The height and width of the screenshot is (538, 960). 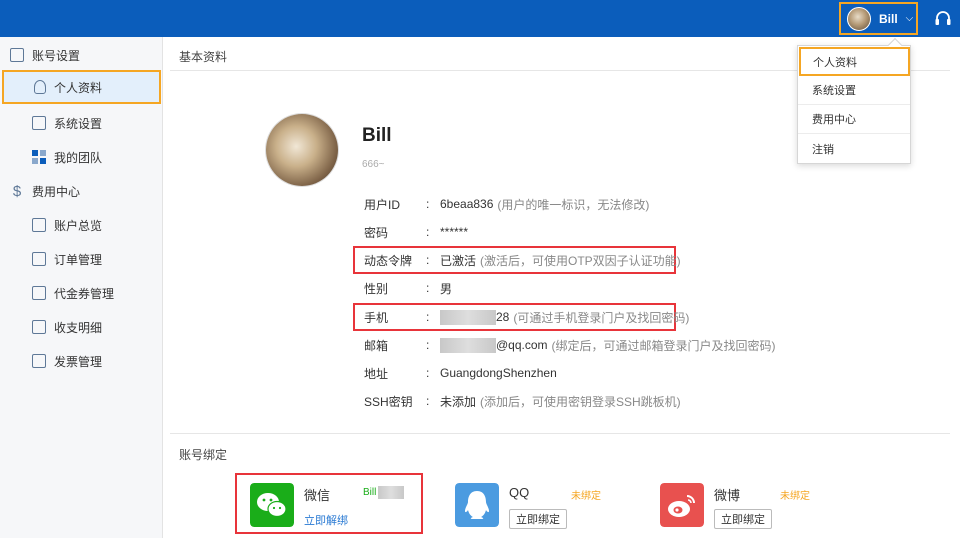 I want to click on field-otp: 动态令牌 : 已激活 (激活后，可使用OTP双因子认证功能), so click(x=522, y=260).